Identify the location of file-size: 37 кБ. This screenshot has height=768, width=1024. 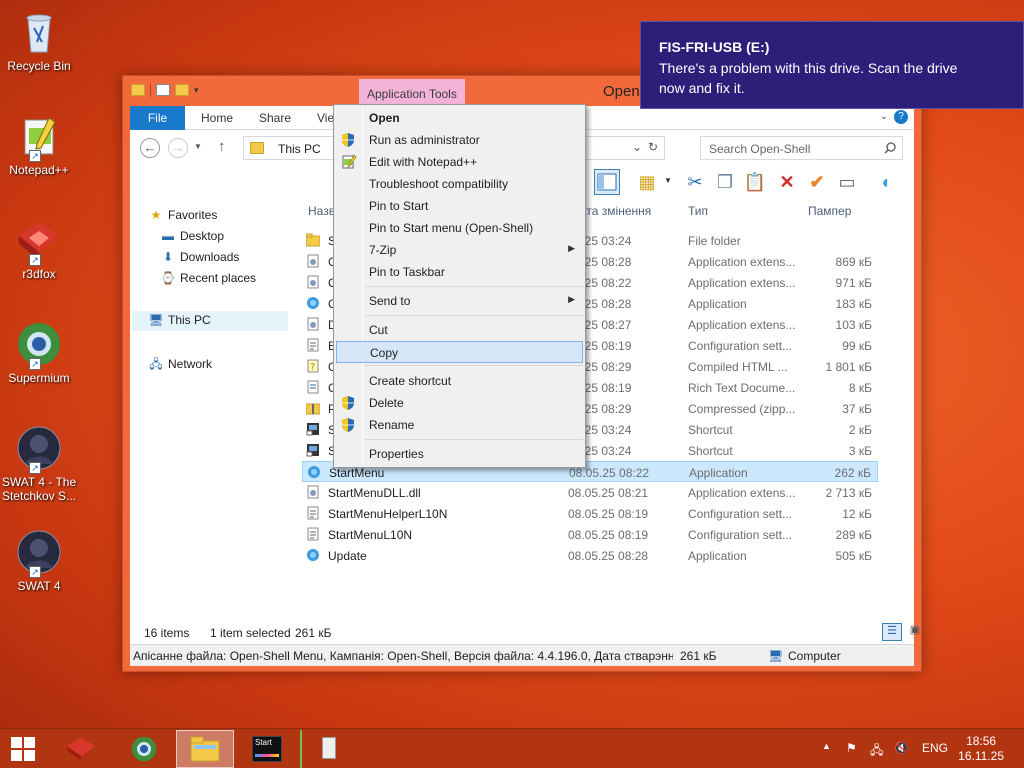
(857, 409).